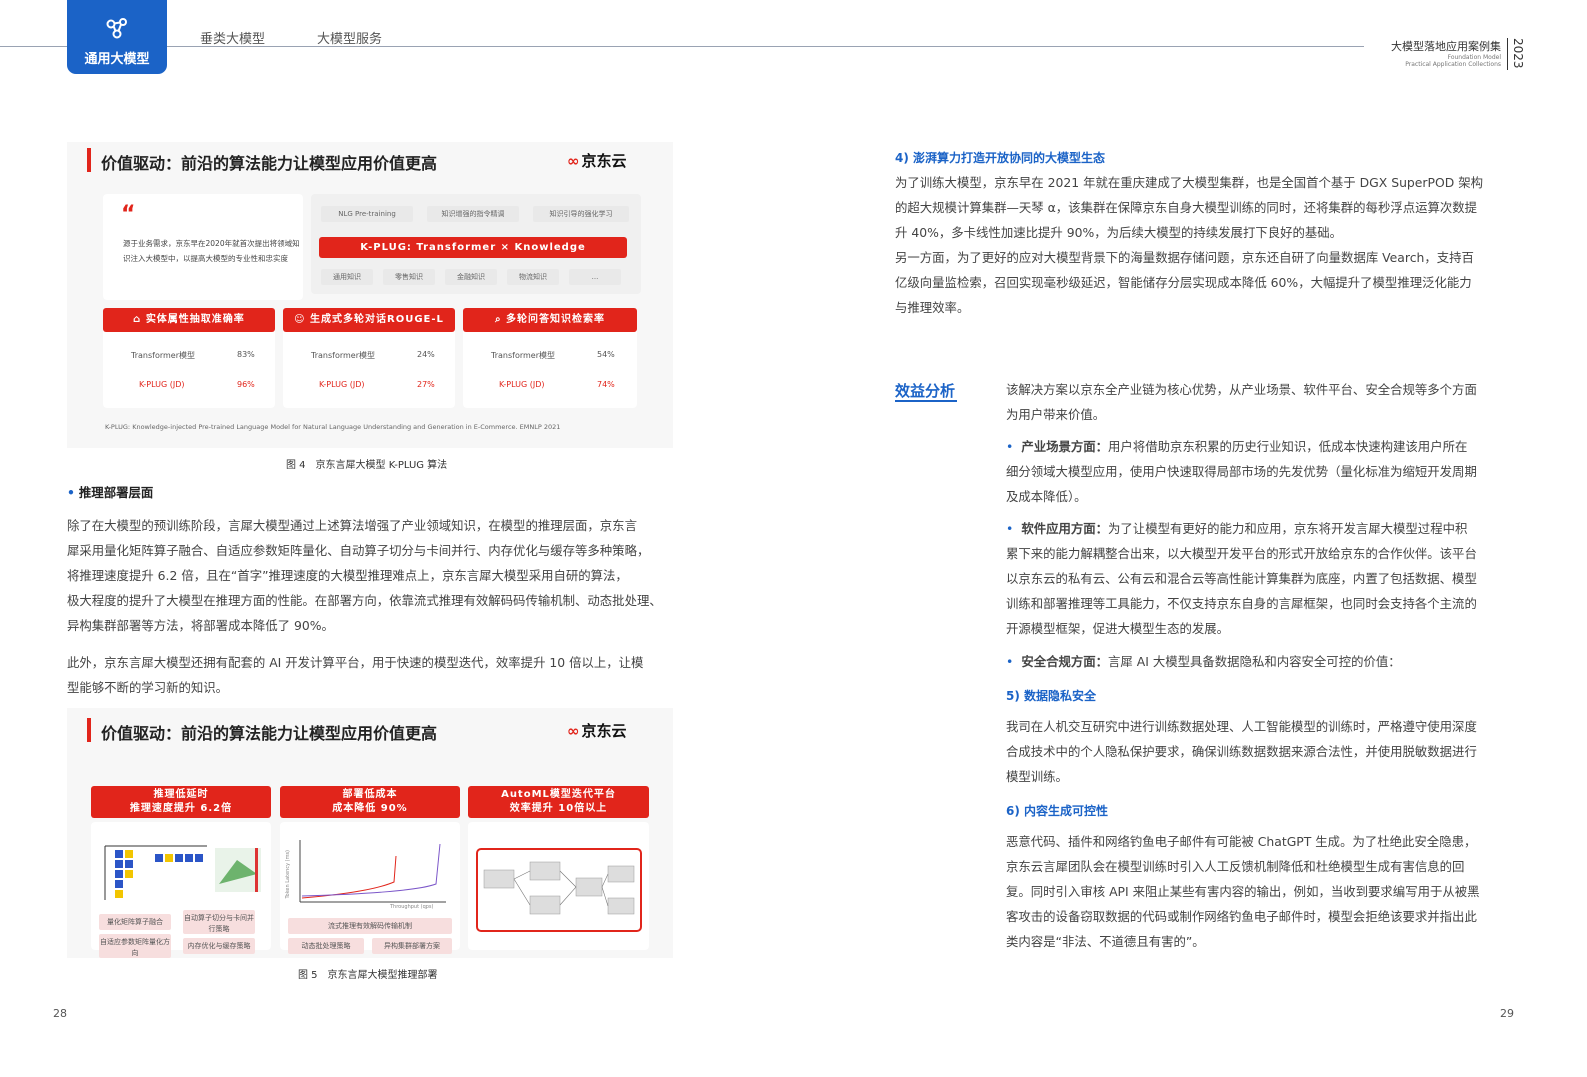 The height and width of the screenshot is (1077, 1587). I want to click on tab-active-label: 通用大模型, so click(117, 59).